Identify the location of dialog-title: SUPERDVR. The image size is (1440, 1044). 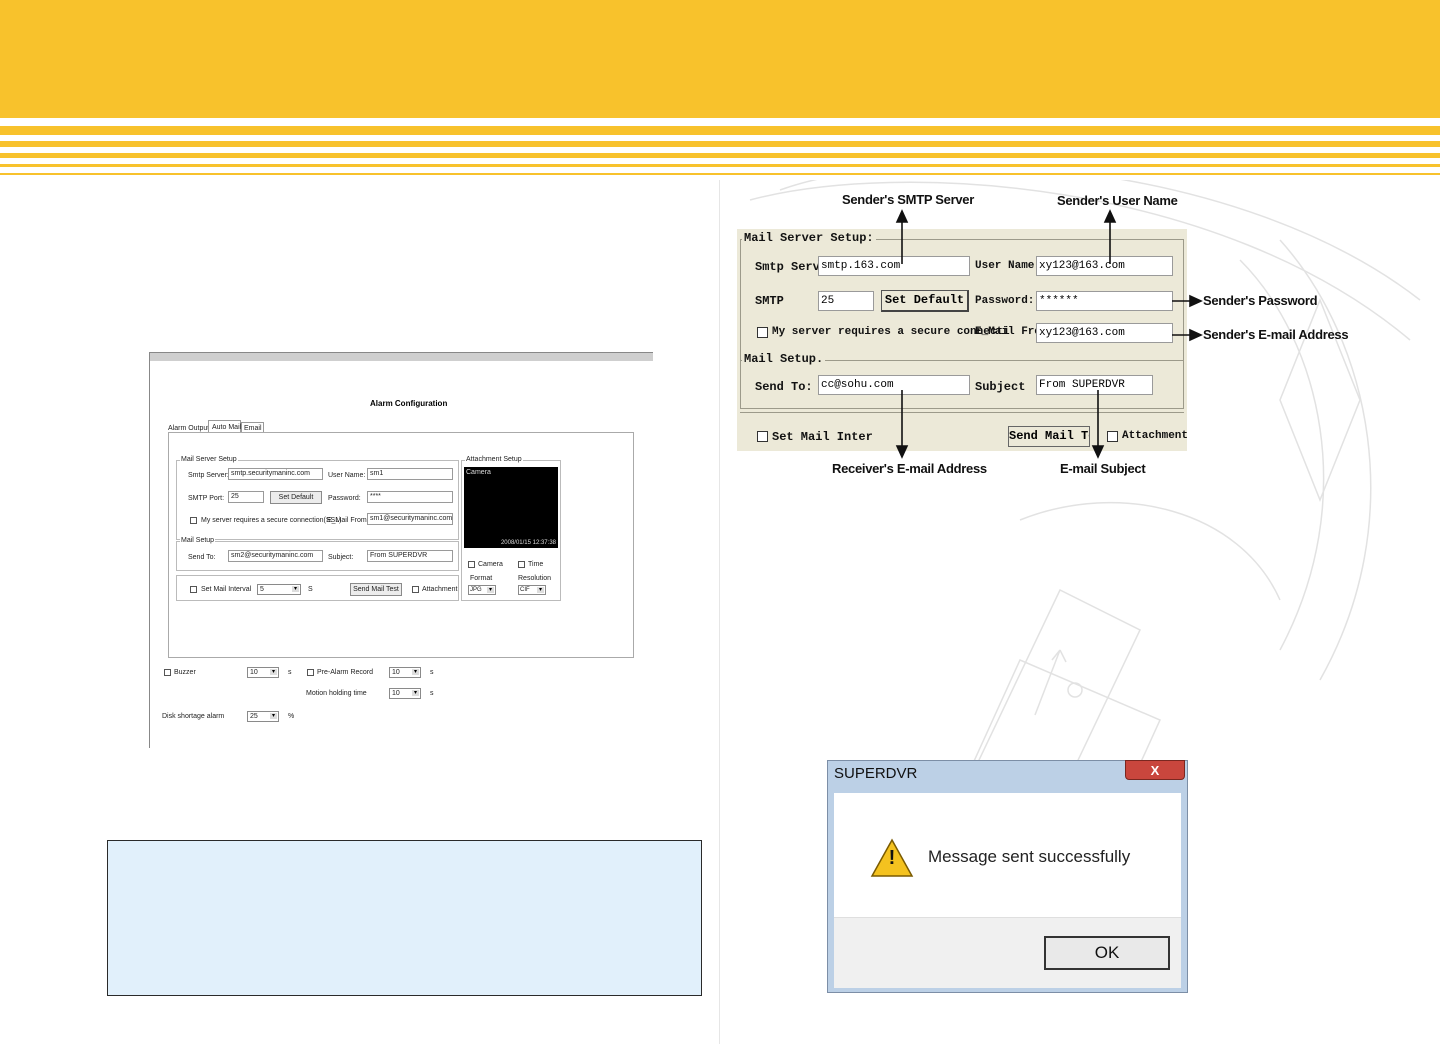
(876, 773).